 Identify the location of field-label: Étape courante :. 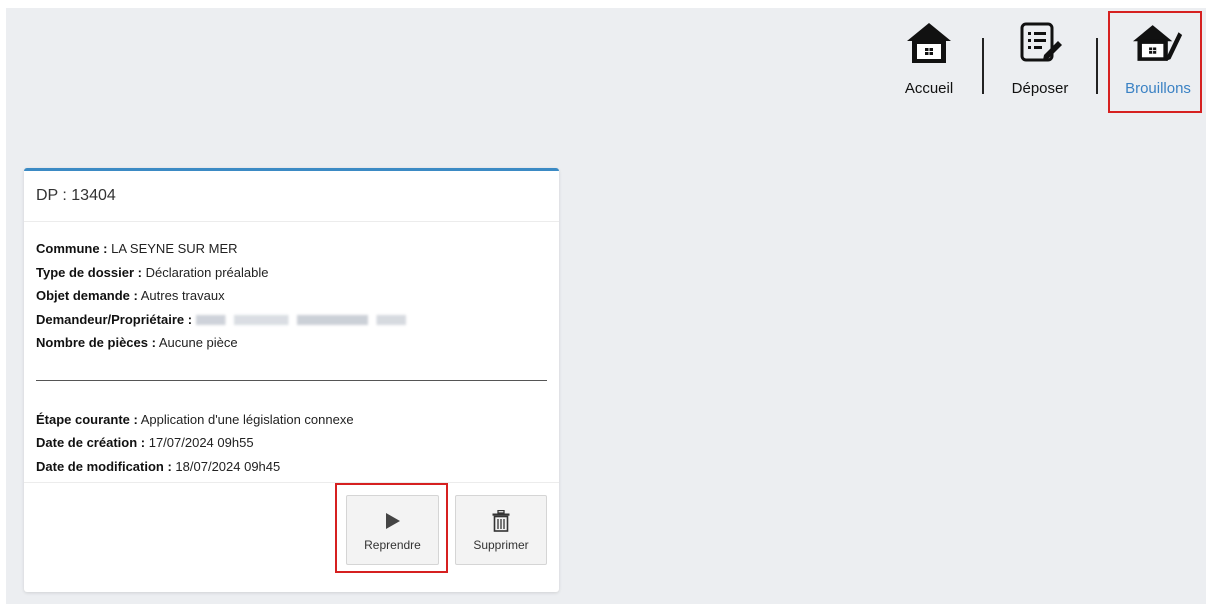
(87, 419).